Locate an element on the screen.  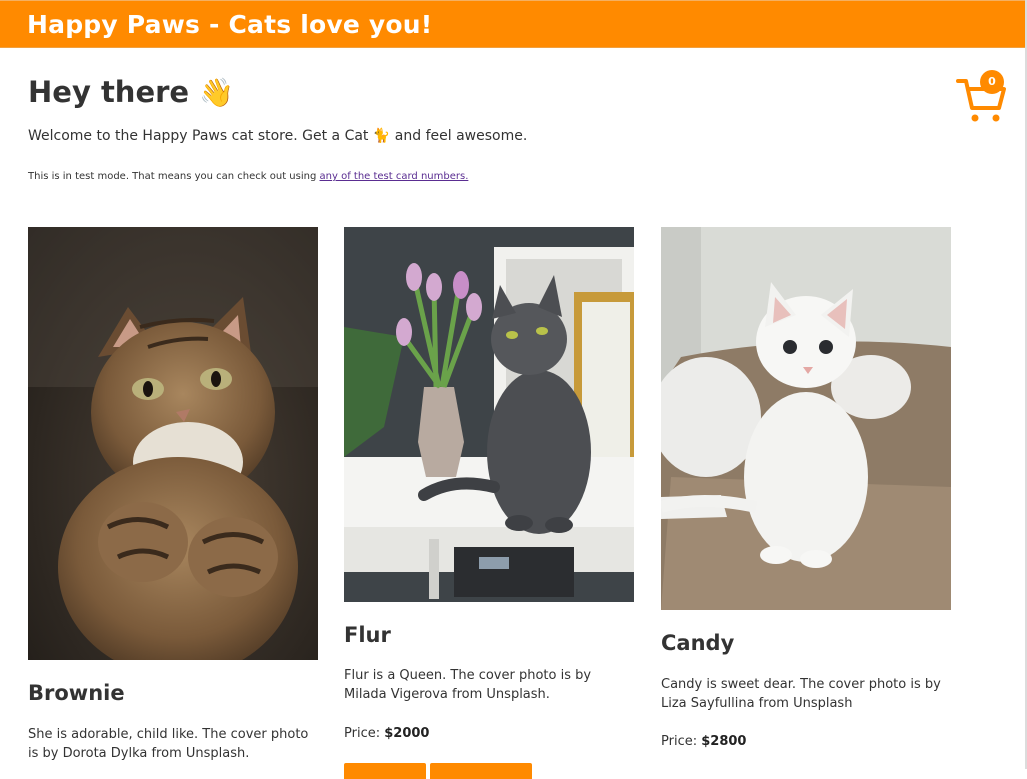
white-cat-photo is located at coordinates (806, 418).